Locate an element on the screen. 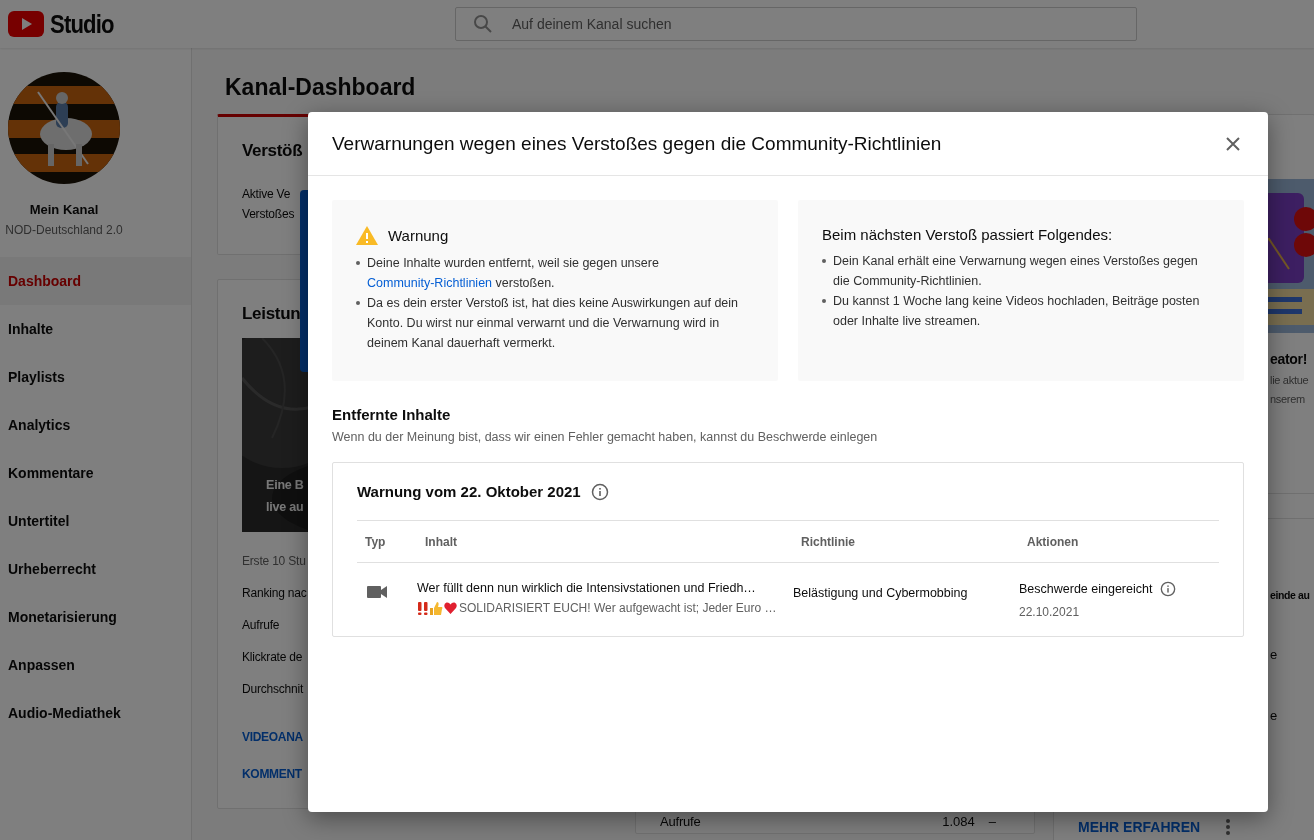 The height and width of the screenshot is (840, 1314). nav-item: Playlists is located at coordinates (95, 377).